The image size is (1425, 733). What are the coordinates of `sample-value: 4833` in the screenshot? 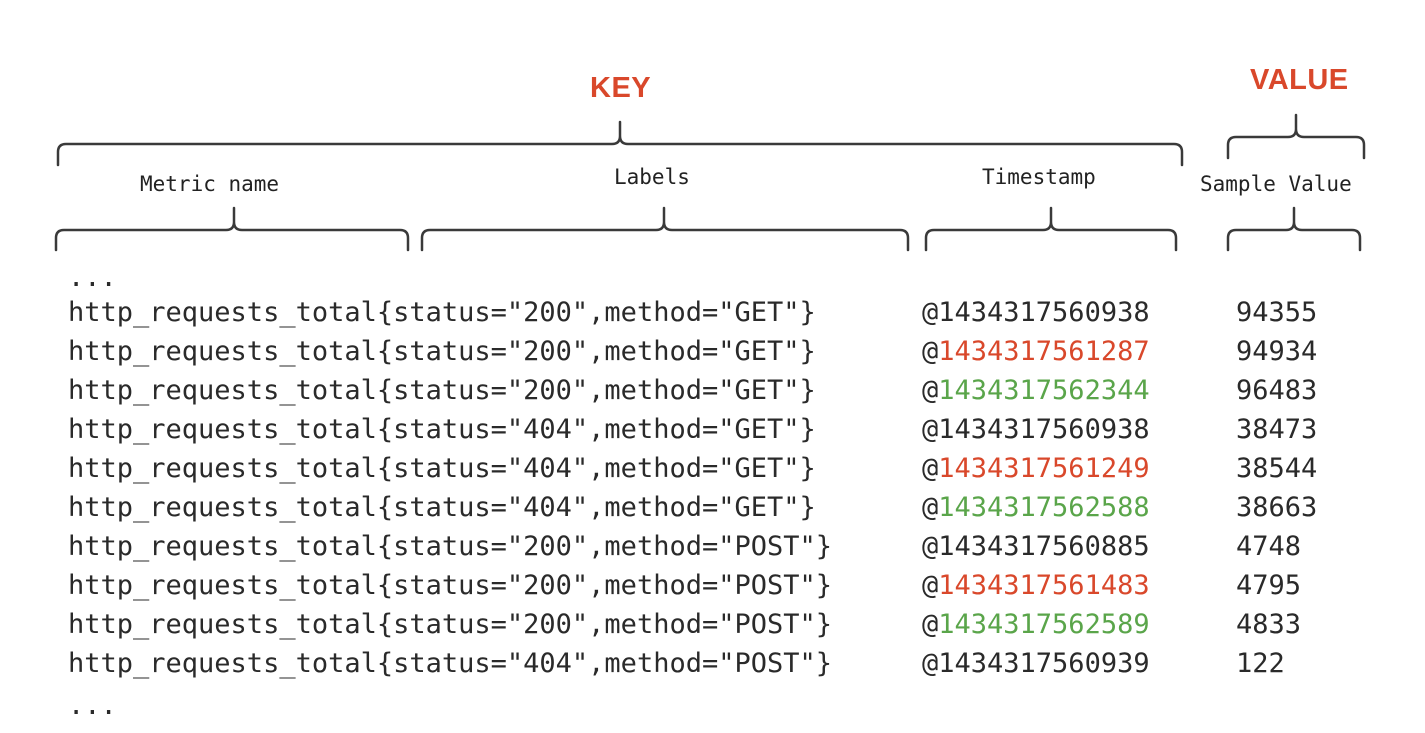 It's located at (1269, 624).